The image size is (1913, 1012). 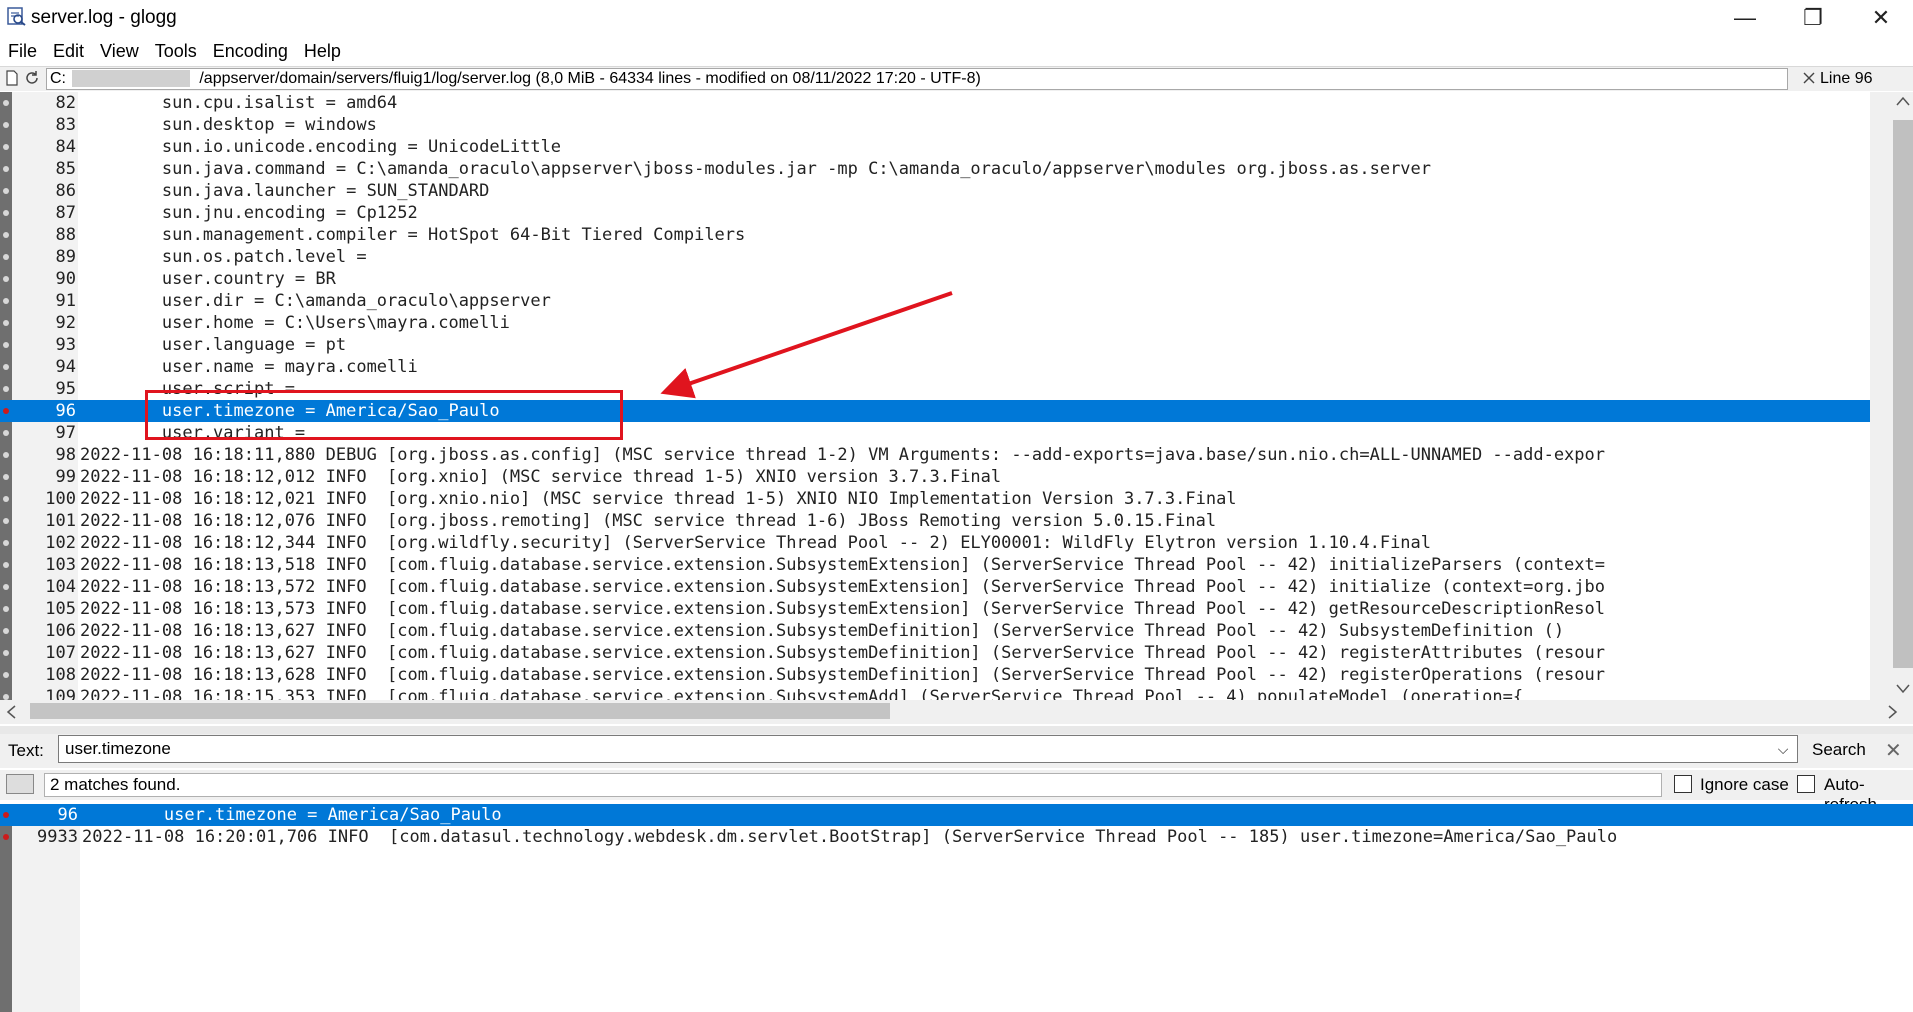 I want to click on menu-encoding: Encoding, so click(x=250, y=51).